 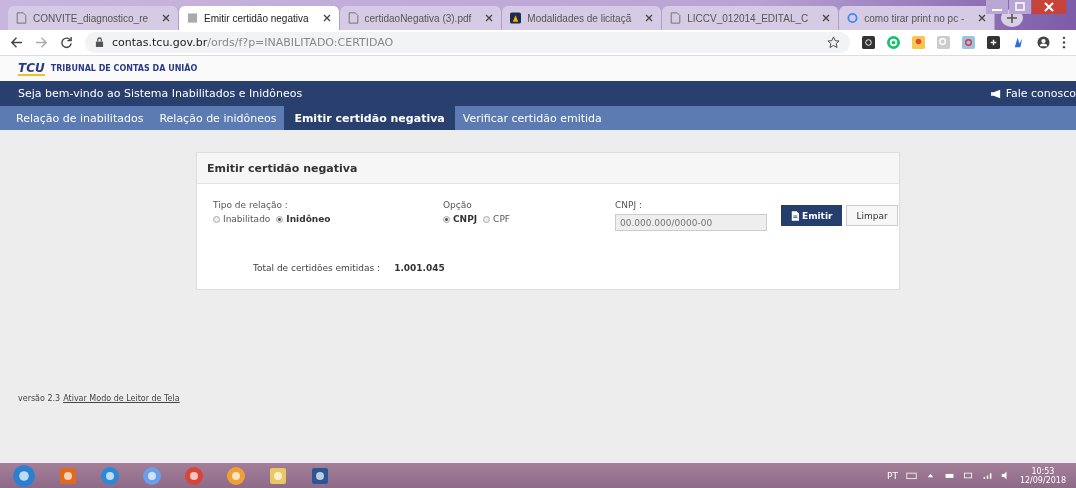 What do you see at coordinates (369, 118) in the screenshot?
I see `nav-tab: Emitir certidão negativa` at bounding box center [369, 118].